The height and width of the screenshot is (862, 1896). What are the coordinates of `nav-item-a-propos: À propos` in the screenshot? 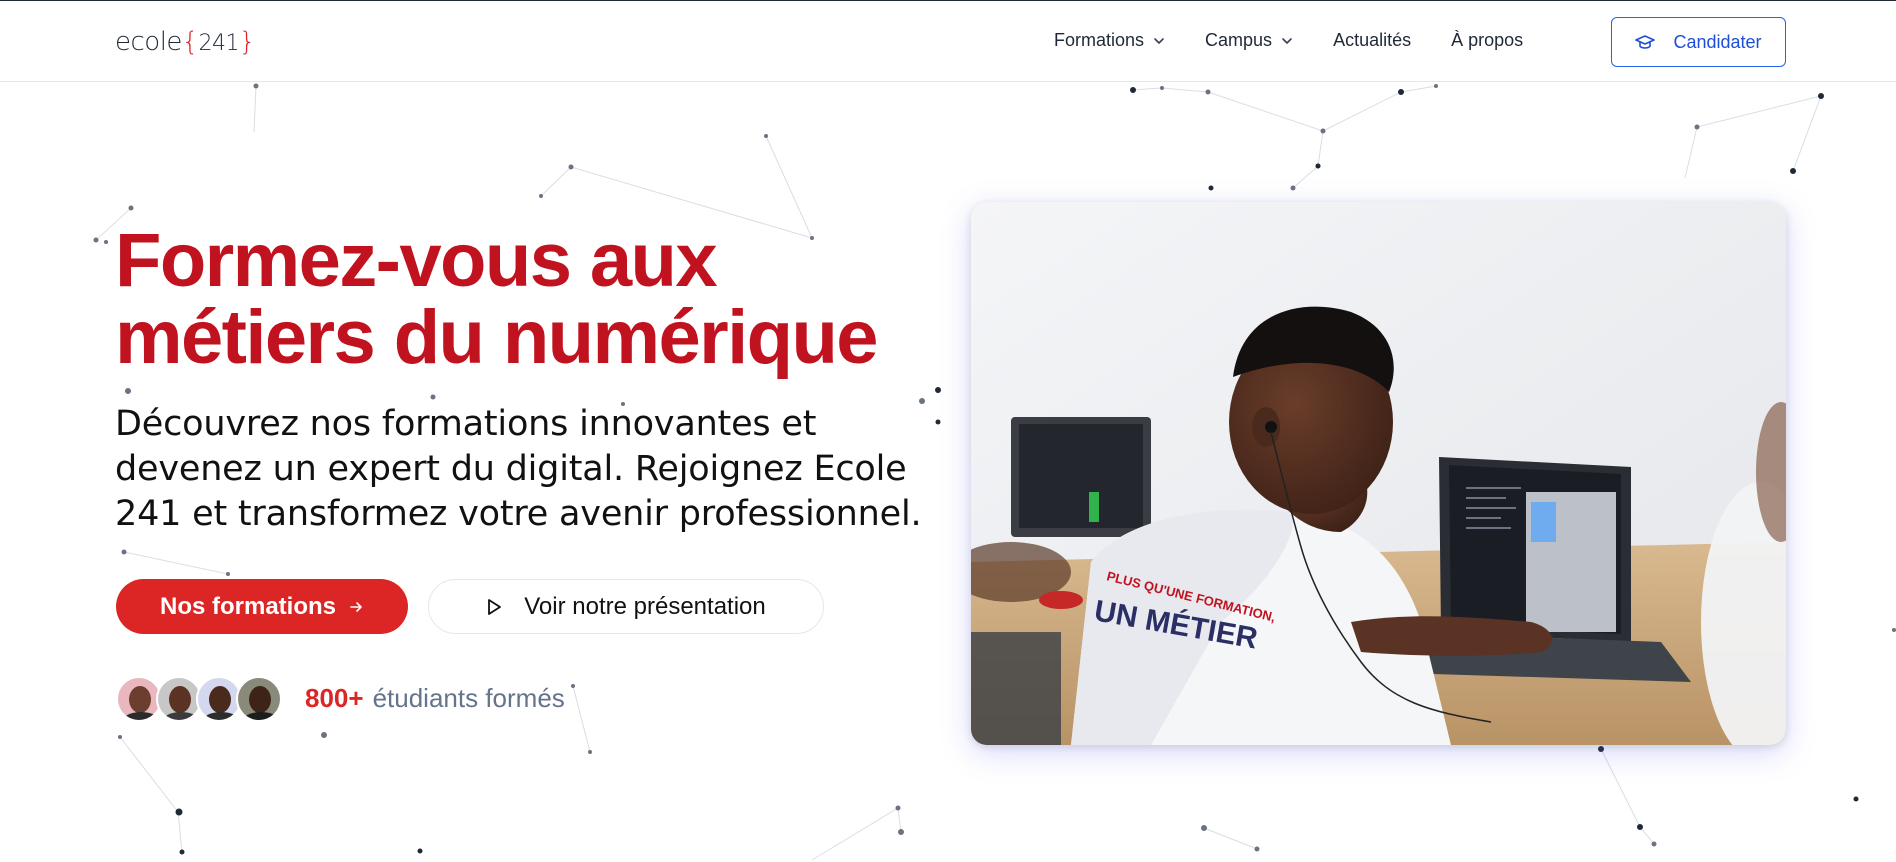 It's located at (1487, 40).